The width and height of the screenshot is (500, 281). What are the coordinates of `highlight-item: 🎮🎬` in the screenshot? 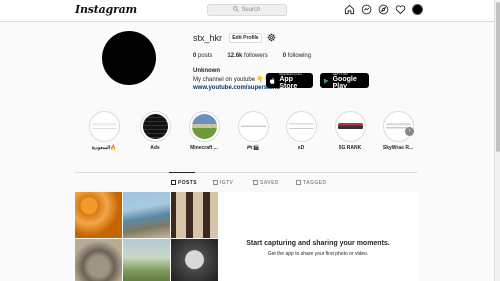 It's located at (253, 131).